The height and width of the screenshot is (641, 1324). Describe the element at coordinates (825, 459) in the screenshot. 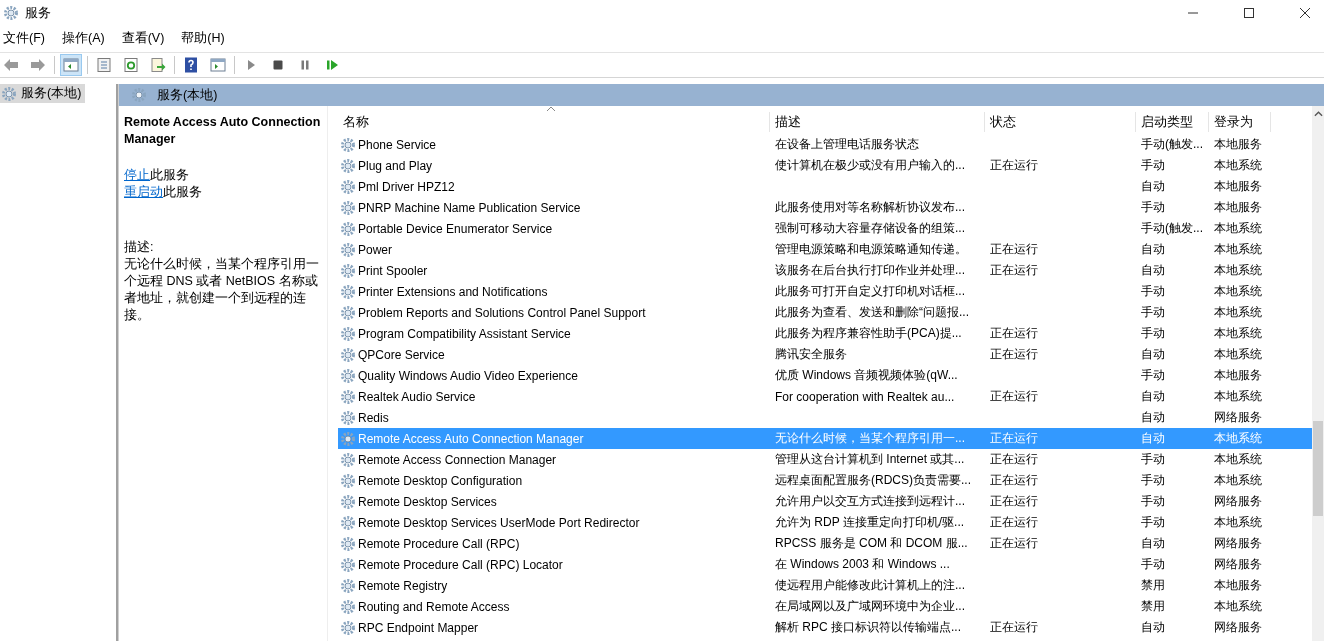

I see `service-row: Remote Access Connection Manager 管理从这台计算机到 Internet 或其... 正在运行 手动 本地系统` at that location.